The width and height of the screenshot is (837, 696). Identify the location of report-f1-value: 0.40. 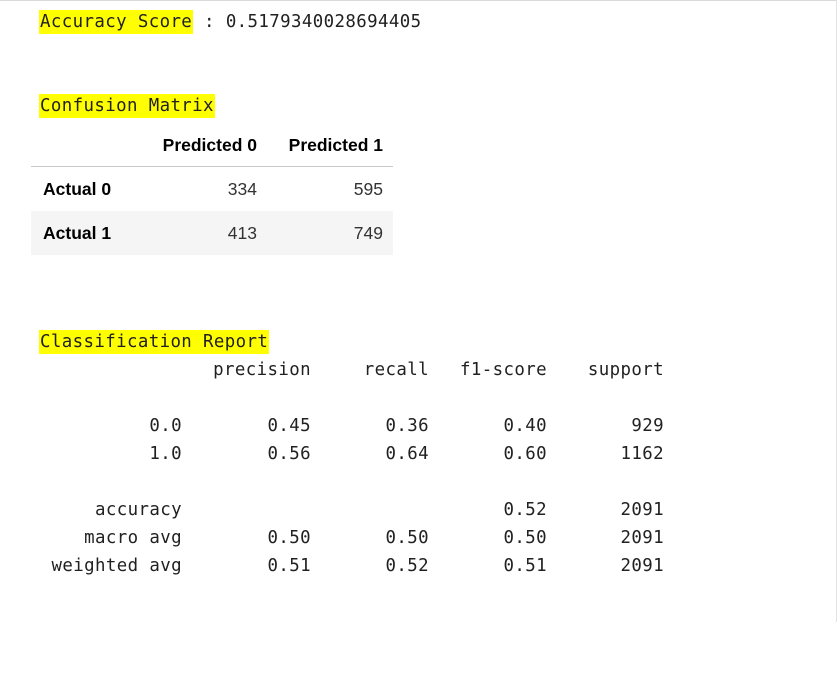
(525, 426).